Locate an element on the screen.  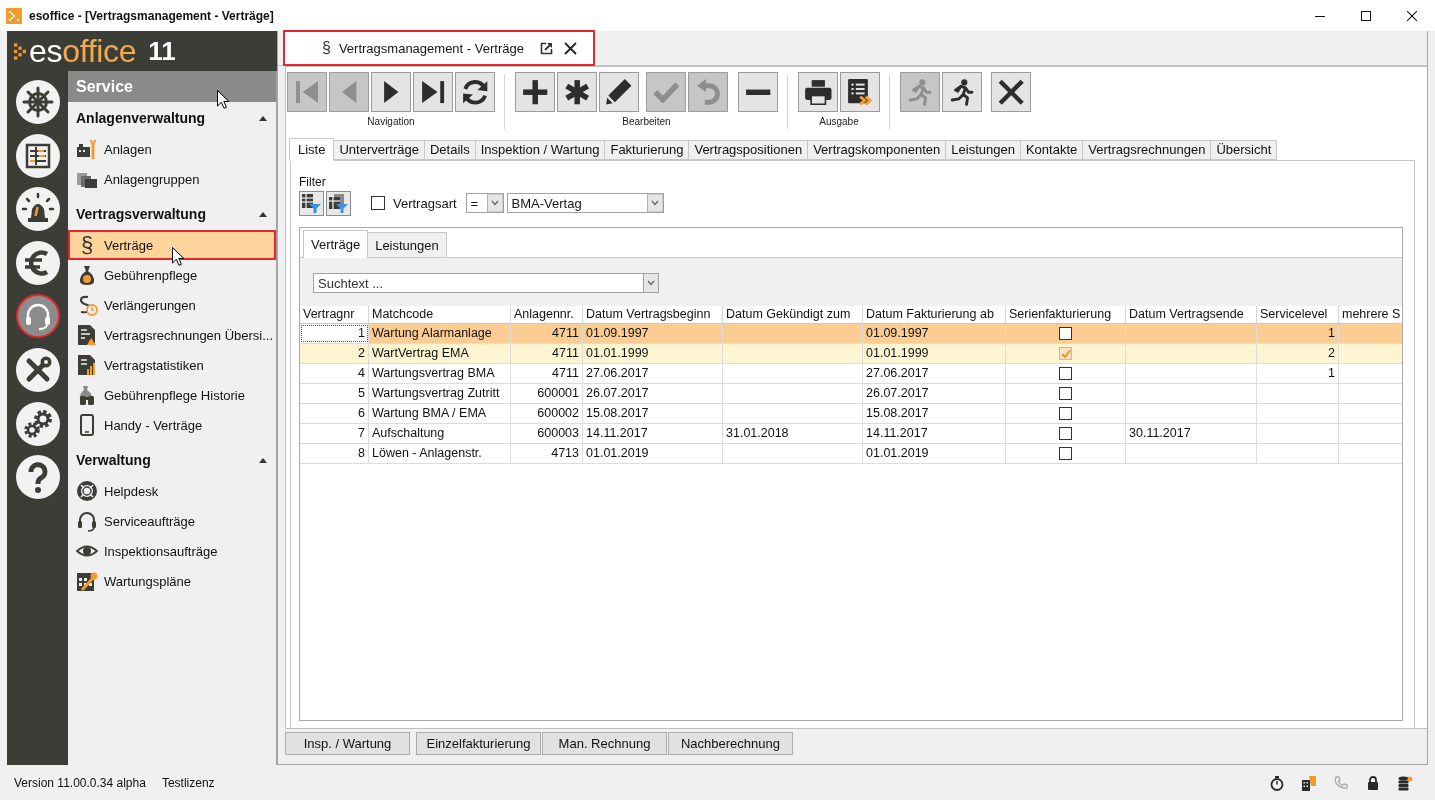
tab: Unterverträge is located at coordinates (379, 150).